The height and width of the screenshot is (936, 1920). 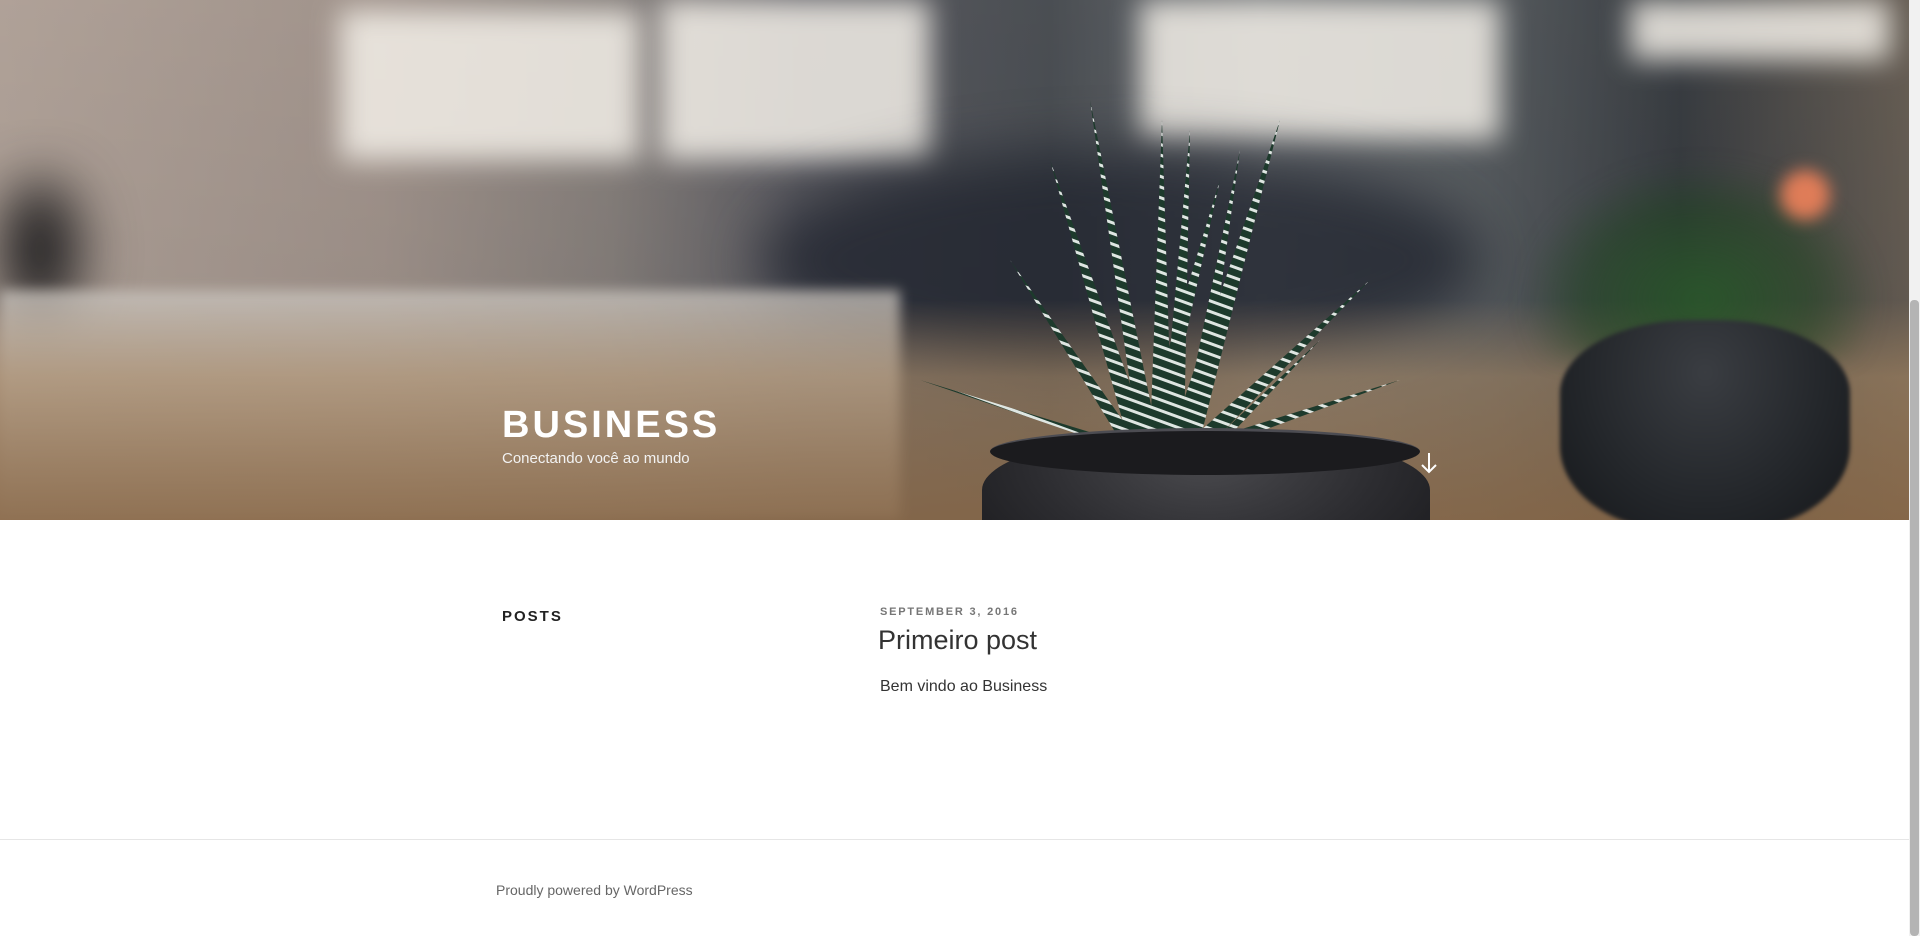 What do you see at coordinates (594, 890) in the screenshot?
I see `footer-credit-link: Proudly powered by WordPress` at bounding box center [594, 890].